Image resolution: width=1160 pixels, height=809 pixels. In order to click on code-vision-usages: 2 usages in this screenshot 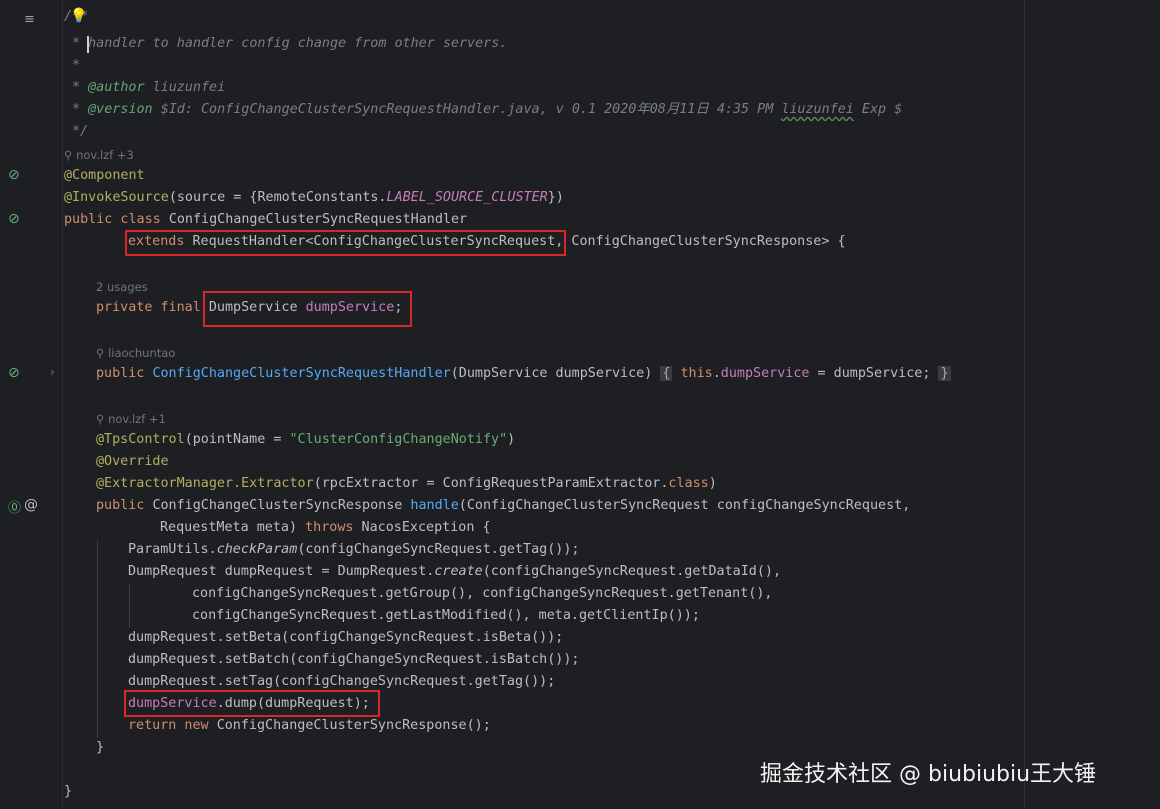, I will do `click(122, 287)`.